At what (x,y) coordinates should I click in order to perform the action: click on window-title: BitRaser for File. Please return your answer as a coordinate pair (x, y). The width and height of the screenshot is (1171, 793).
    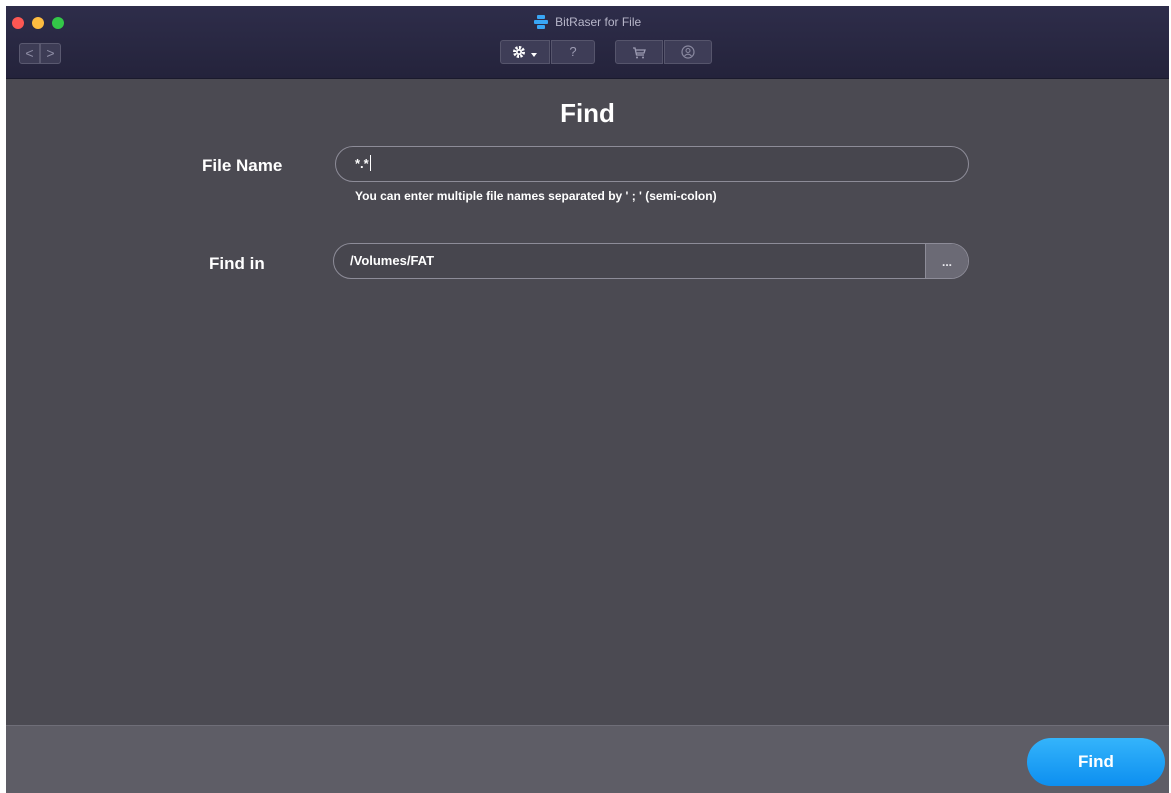
    Looking at the image, I should click on (587, 23).